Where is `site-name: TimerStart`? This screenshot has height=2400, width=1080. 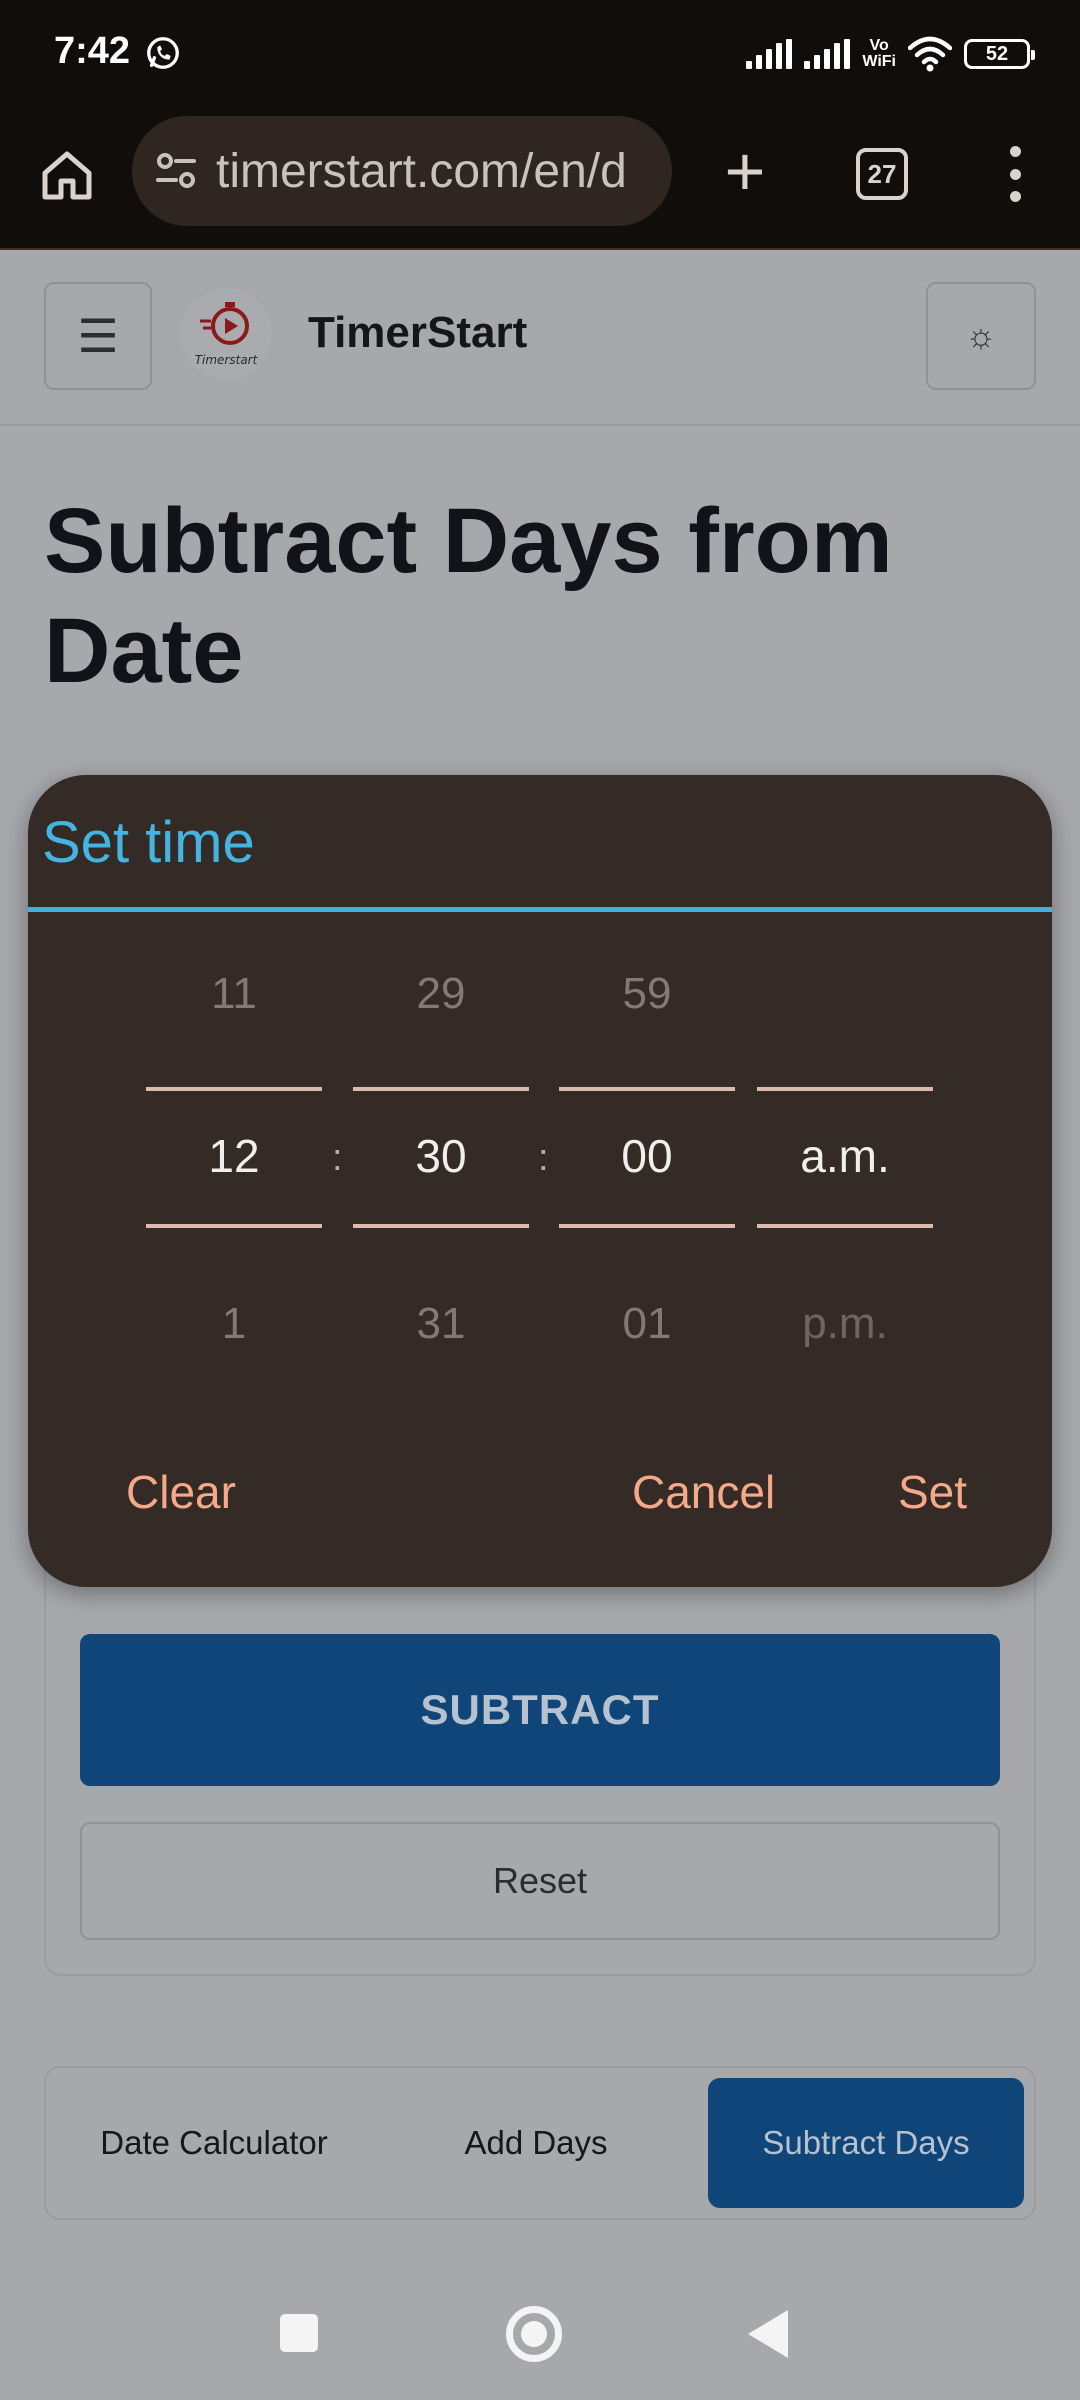 site-name: TimerStart is located at coordinates (417, 333).